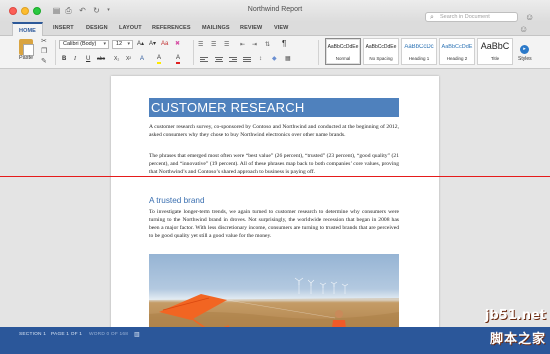 The image size is (550, 354). Describe the element at coordinates (63, 28) in the screenshot. I see `tab-insert: INSERT` at that location.